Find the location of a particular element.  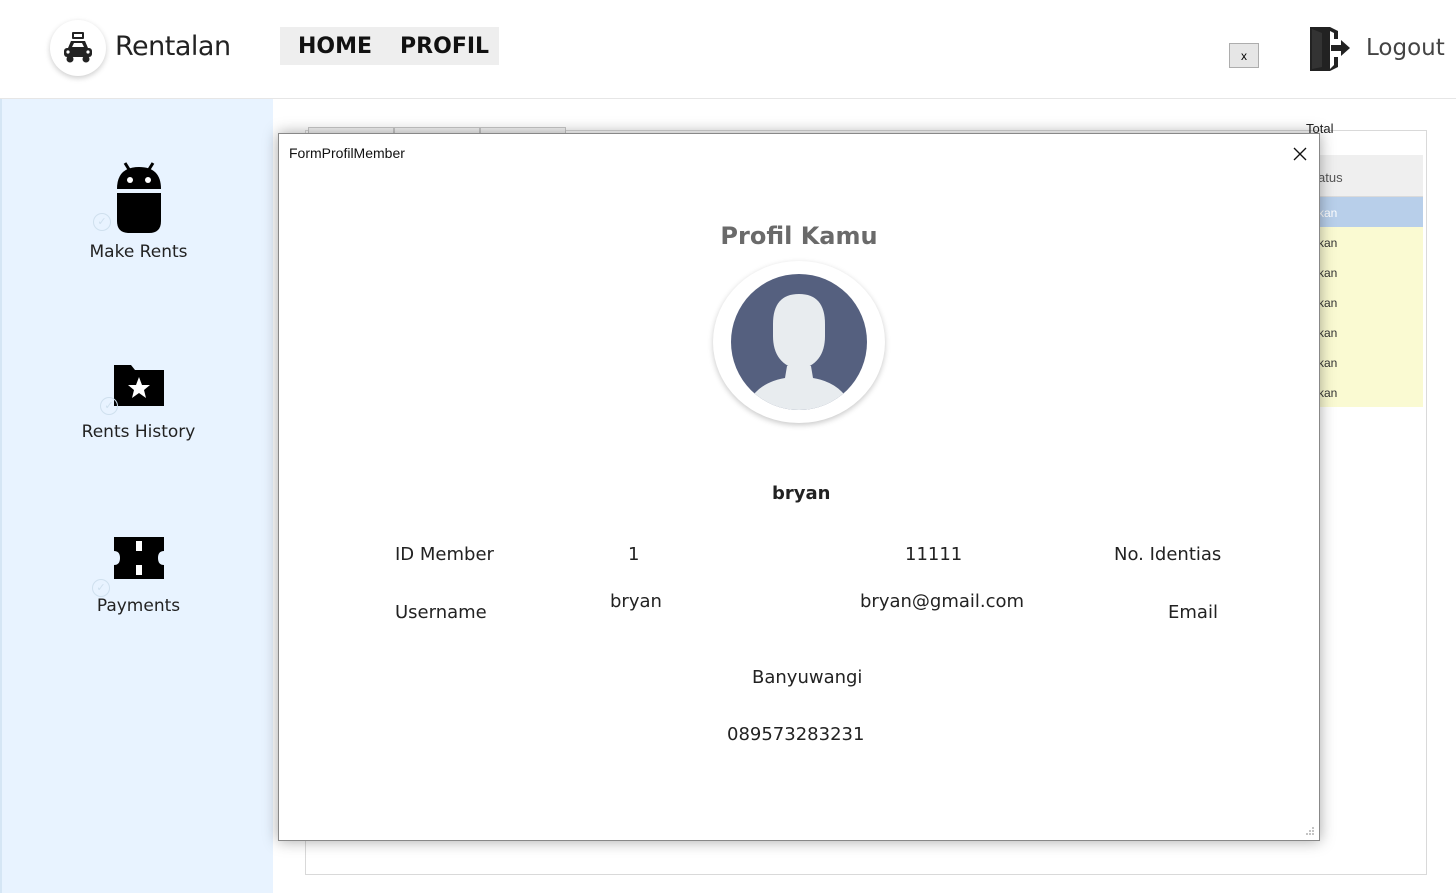

sidebar-item-payments: ✓ Payments is located at coordinates (138, 575).